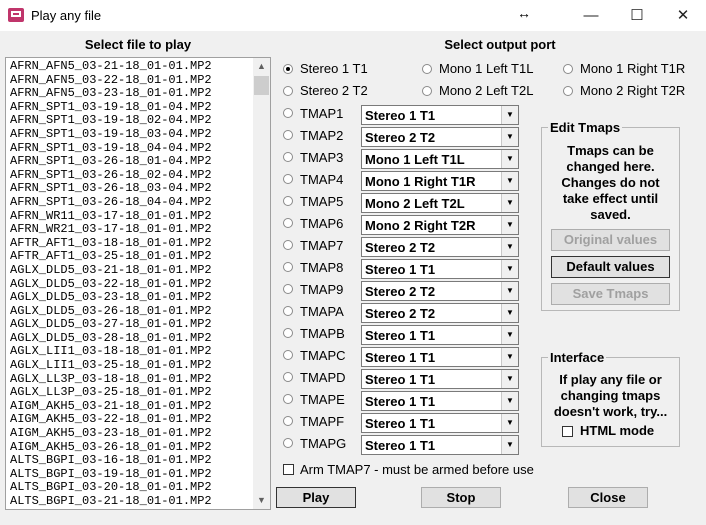 The image size is (706, 525). I want to click on tmap-label: TMAP6, so click(321, 223).